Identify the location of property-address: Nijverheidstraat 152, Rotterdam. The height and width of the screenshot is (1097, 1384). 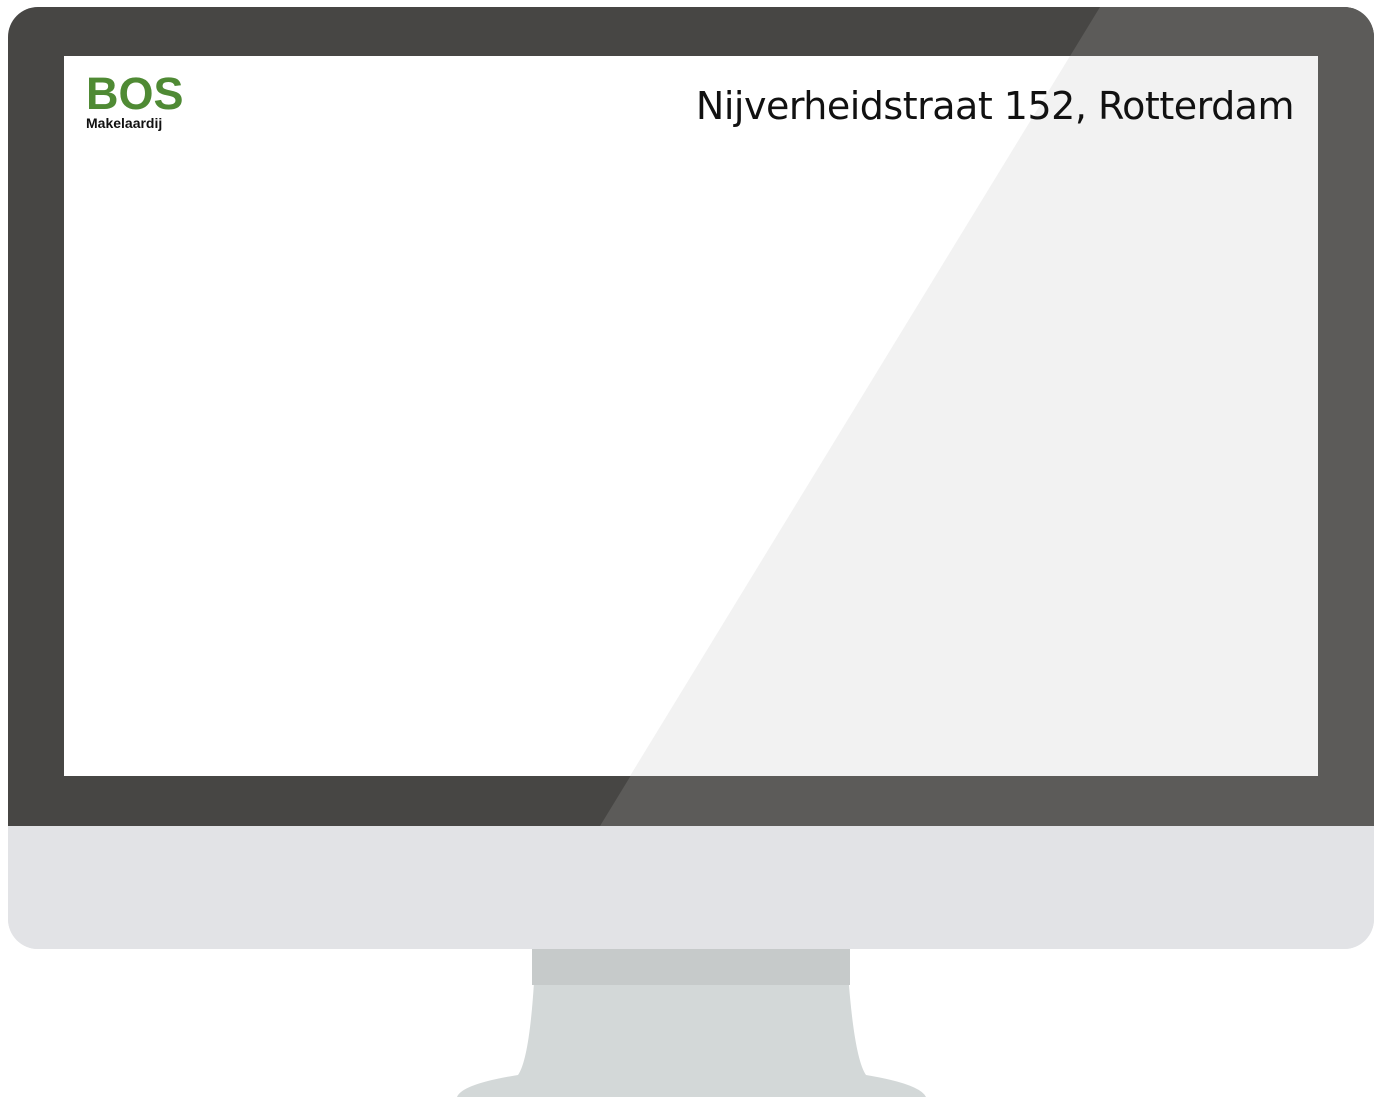
(995, 106).